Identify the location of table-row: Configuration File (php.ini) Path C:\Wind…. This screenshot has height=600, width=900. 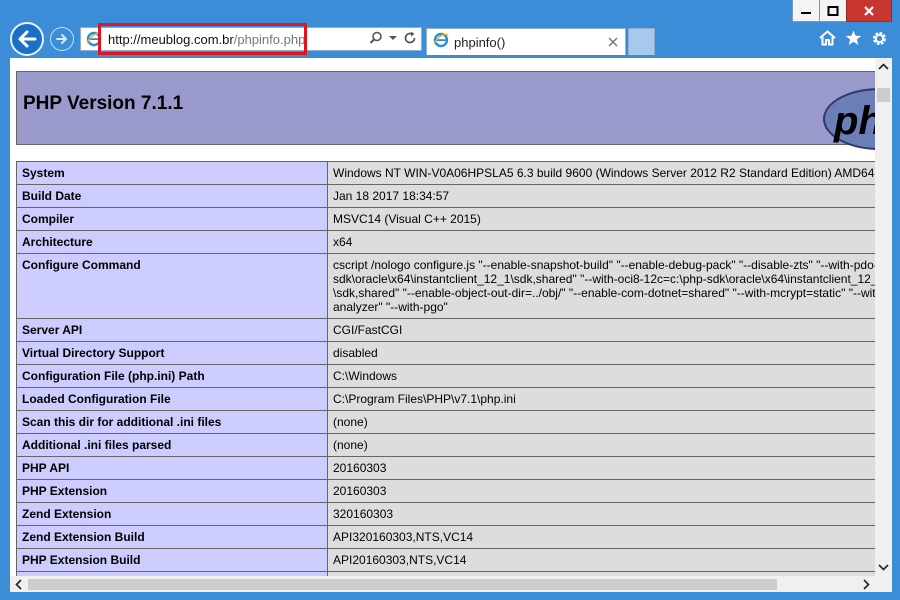
(445, 376).